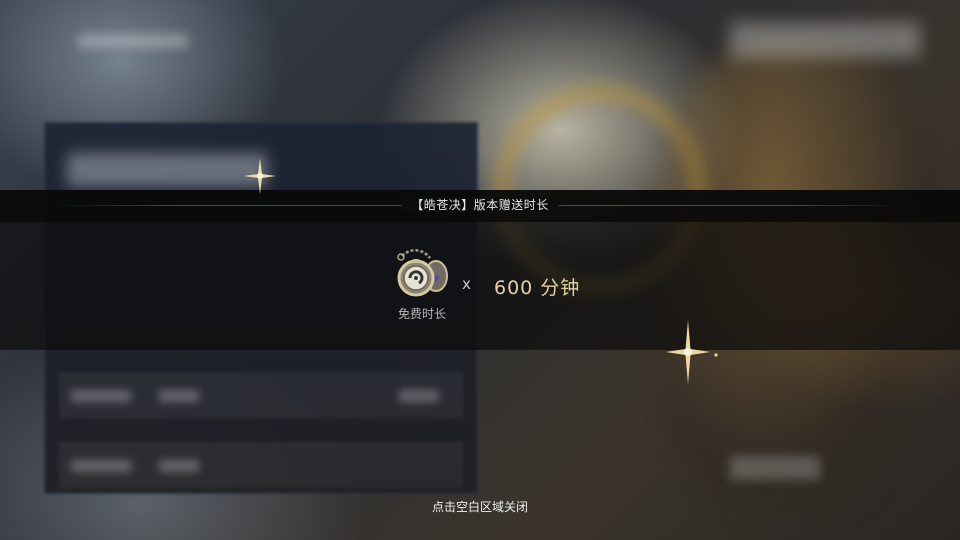  Describe the element at coordinates (422, 275) in the screenshot. I see `pocket-watch-icon` at that location.